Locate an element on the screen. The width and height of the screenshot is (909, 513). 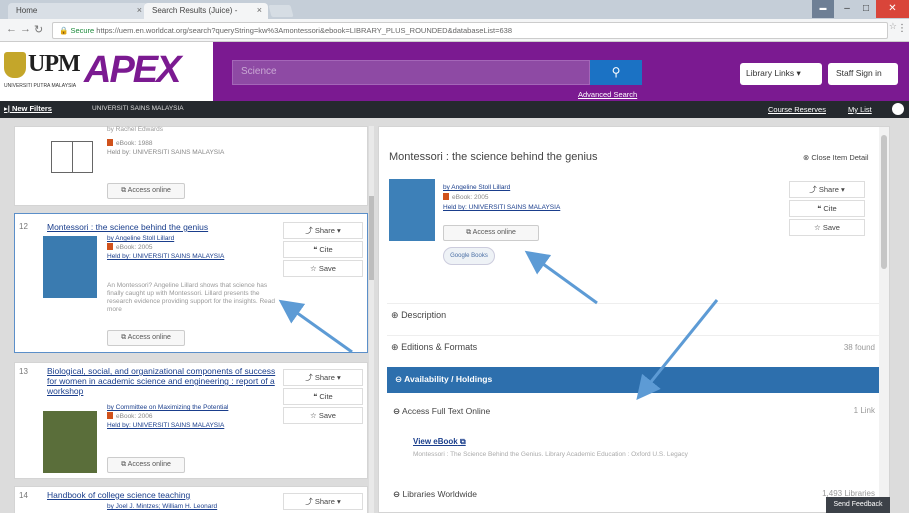
browser-menu-icon: ⋮ is located at coordinates (902, 28).